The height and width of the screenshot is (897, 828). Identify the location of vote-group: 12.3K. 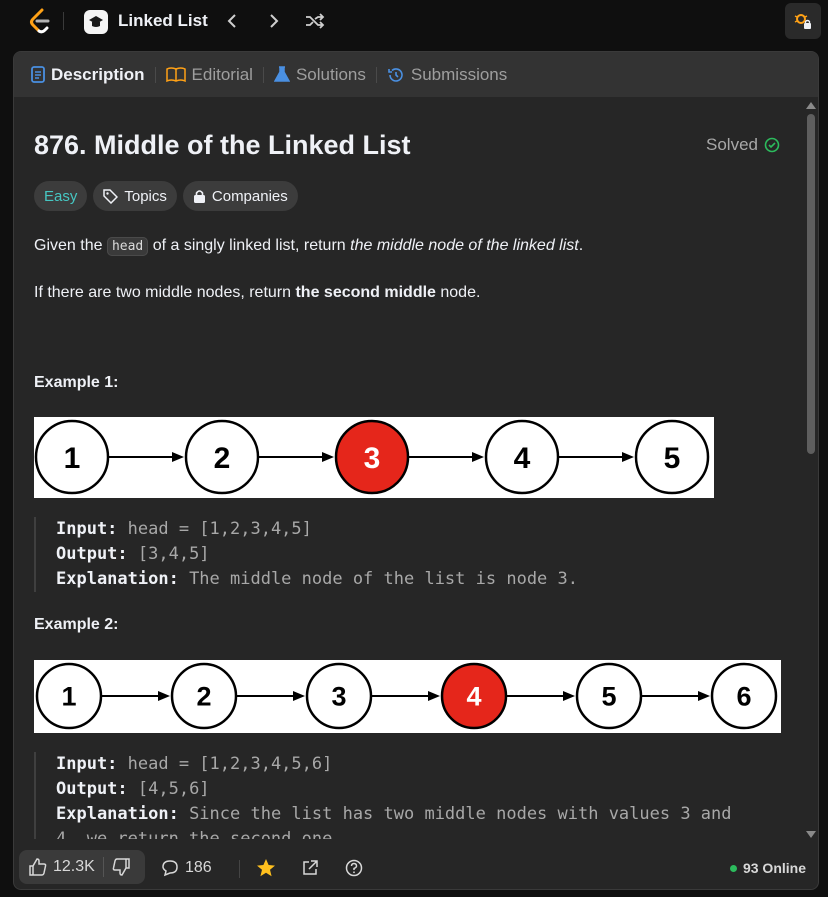
(82, 867).